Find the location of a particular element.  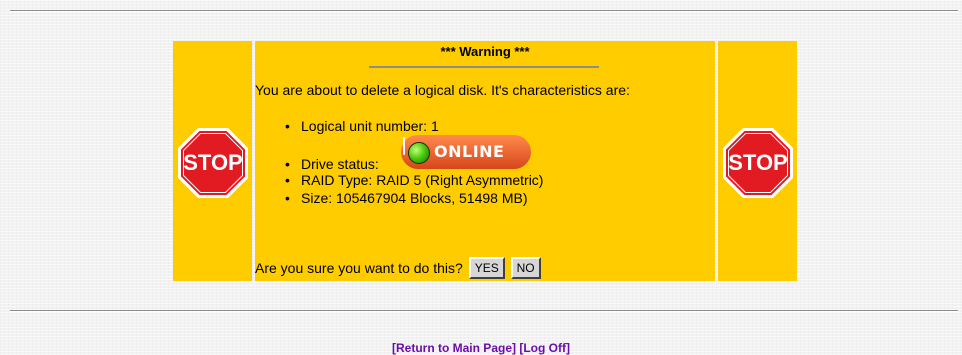

list-item-size: Size: 105467904 Blocks, 51498 MB) is located at coordinates (414, 198).